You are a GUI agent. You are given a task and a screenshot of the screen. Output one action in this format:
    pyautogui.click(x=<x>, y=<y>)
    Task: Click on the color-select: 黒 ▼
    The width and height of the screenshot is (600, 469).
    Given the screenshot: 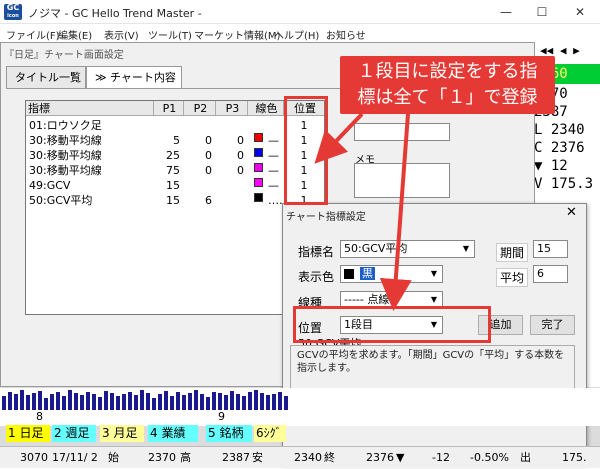 What is the action you would take?
    pyautogui.click(x=391, y=274)
    